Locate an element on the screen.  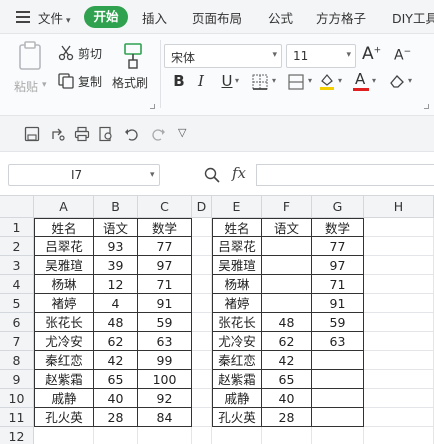
cell-f1: 语文 is located at coordinates (287, 227).